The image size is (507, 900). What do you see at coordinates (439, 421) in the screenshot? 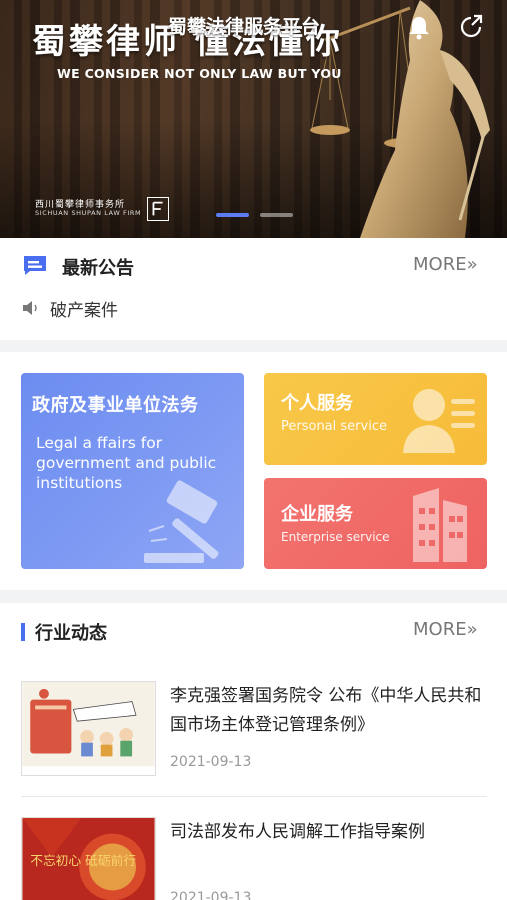
I see `person-icon` at bounding box center [439, 421].